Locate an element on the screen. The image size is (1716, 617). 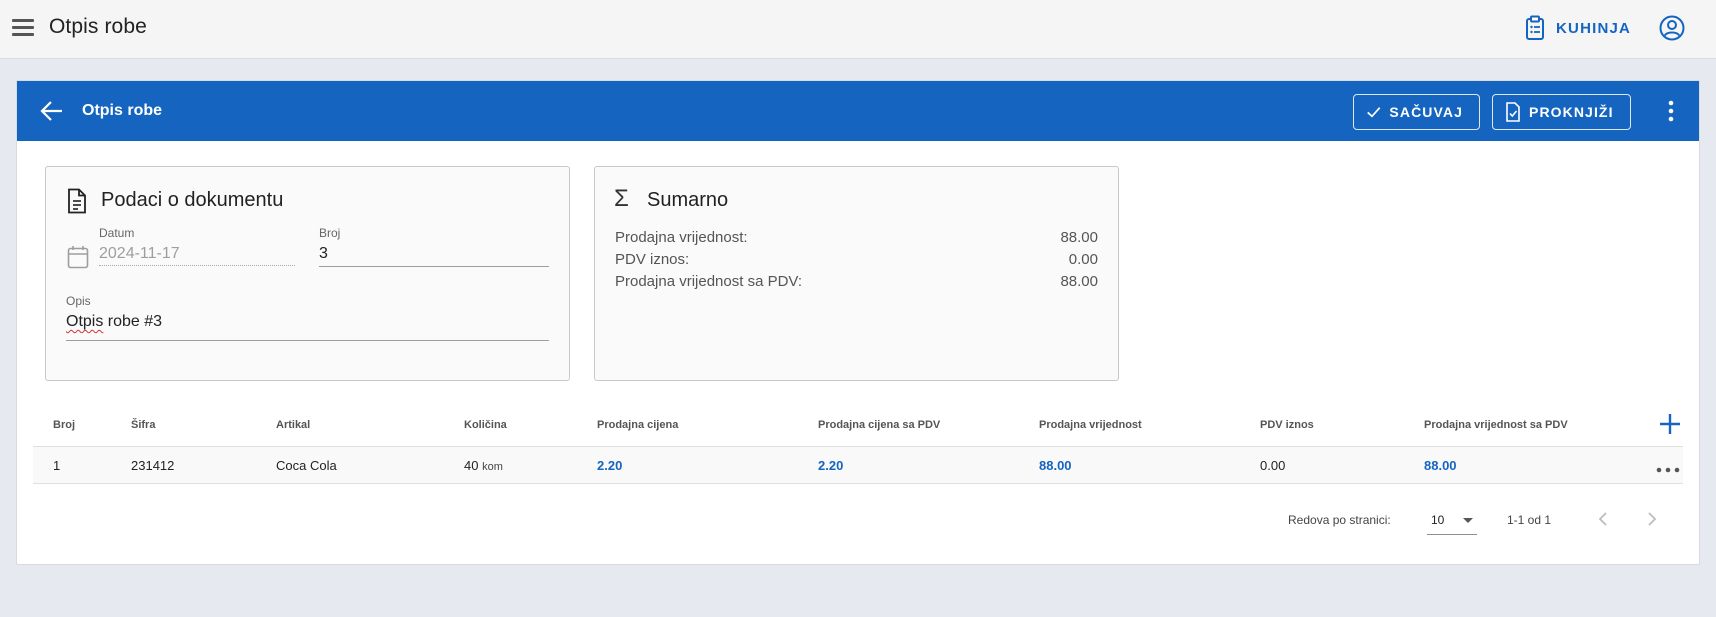
card-toolbar: Otpis robe SAČUVAJ PROKNJIŽI is located at coordinates (858, 111).